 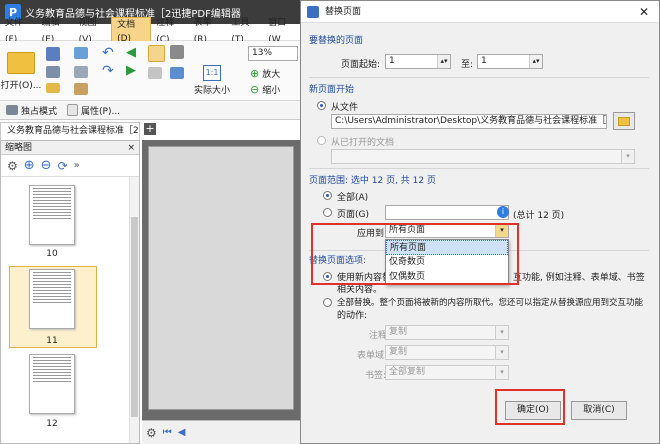 I want to click on dialog-title: 替换页面, so click(x=343, y=12).